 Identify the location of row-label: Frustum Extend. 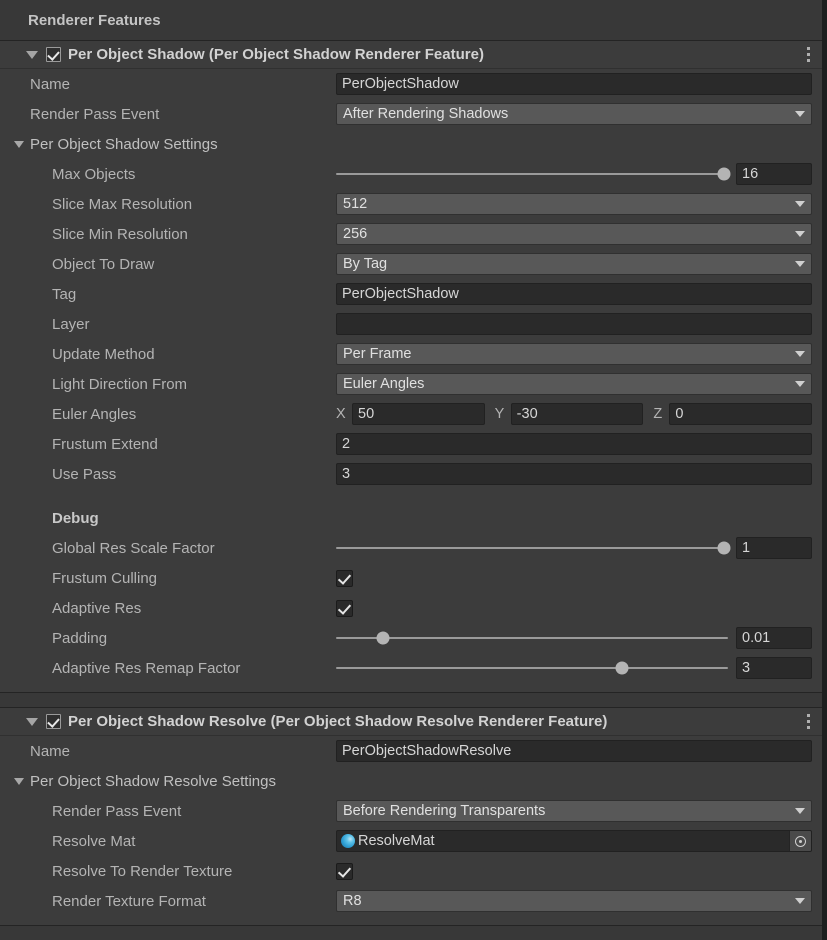
(105, 444).